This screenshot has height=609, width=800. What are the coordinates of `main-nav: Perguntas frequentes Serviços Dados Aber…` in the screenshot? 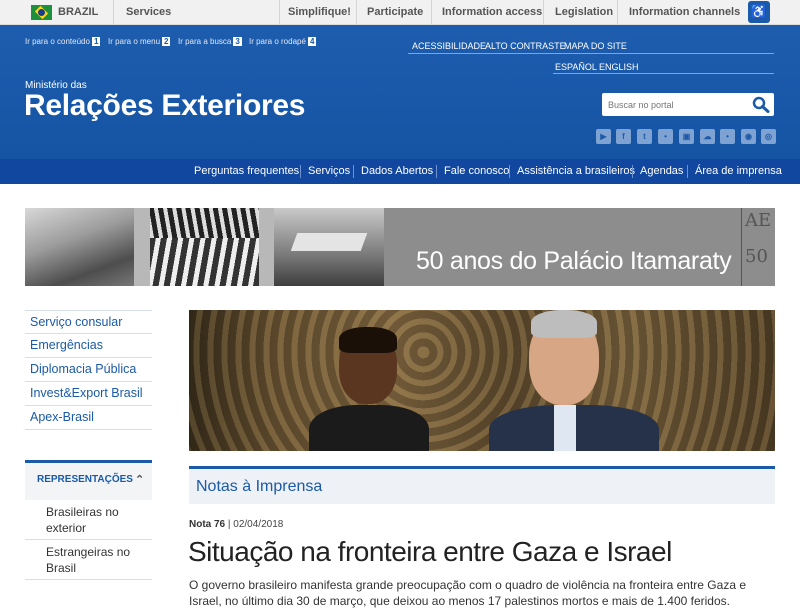 It's located at (400, 171).